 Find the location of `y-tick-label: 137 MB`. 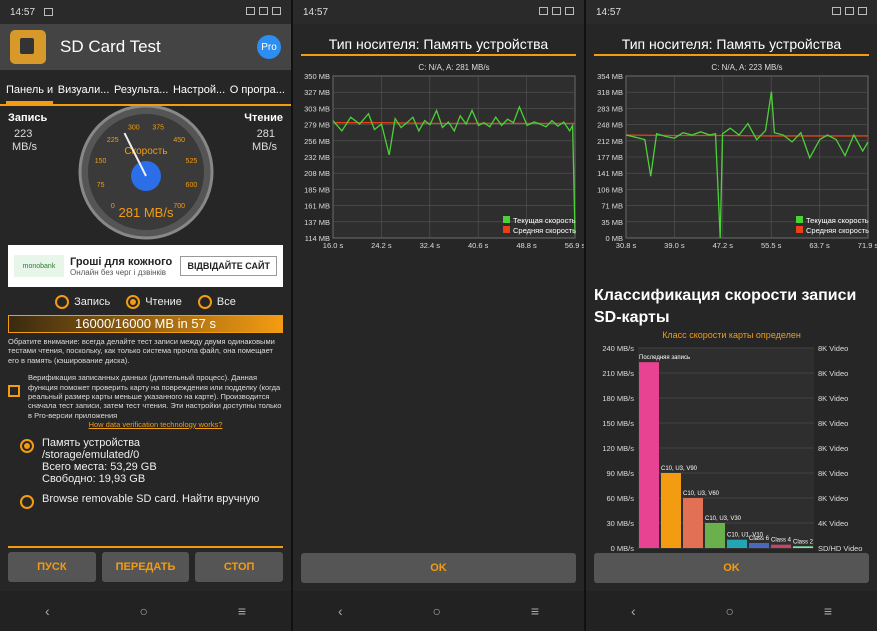

y-tick-label: 137 MB is located at coordinates (317, 222).